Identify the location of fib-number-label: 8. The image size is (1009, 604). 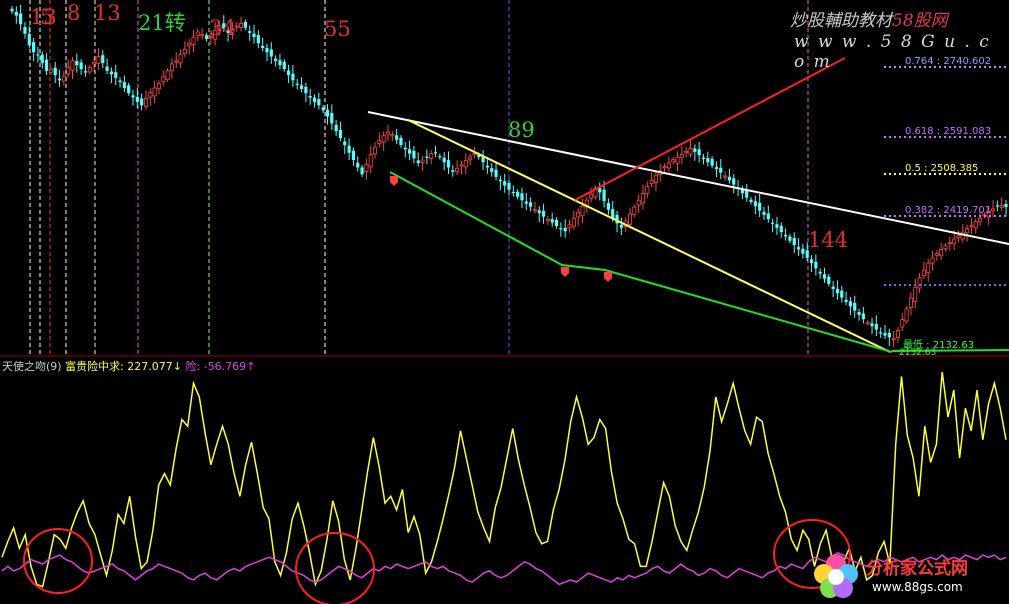
(73, 13).